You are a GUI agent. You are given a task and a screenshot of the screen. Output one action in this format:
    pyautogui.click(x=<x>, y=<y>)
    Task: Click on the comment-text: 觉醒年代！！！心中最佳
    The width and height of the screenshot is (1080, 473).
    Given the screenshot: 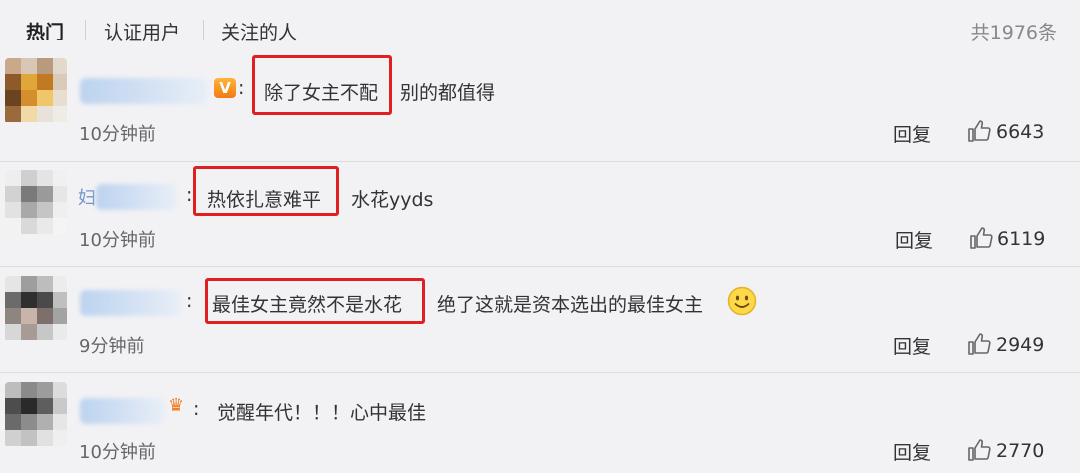 What is the action you would take?
    pyautogui.click(x=322, y=413)
    